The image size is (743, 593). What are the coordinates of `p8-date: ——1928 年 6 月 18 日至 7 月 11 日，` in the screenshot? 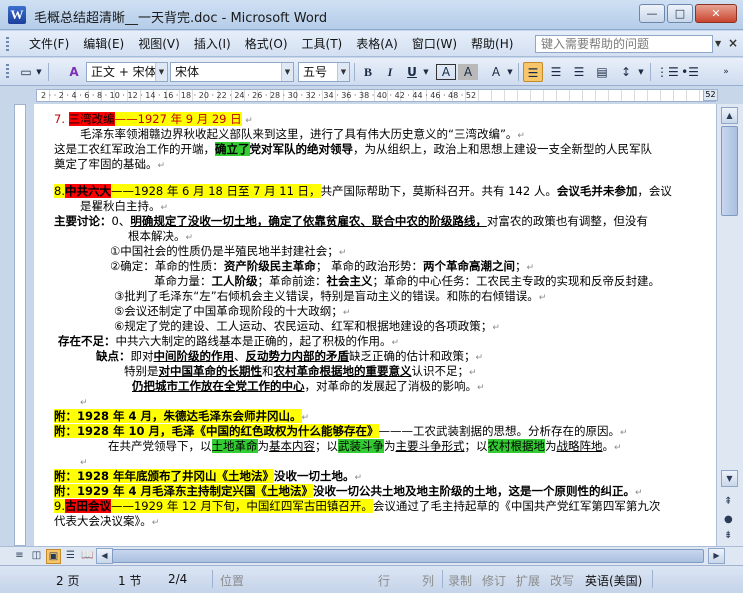 It's located at (215, 191).